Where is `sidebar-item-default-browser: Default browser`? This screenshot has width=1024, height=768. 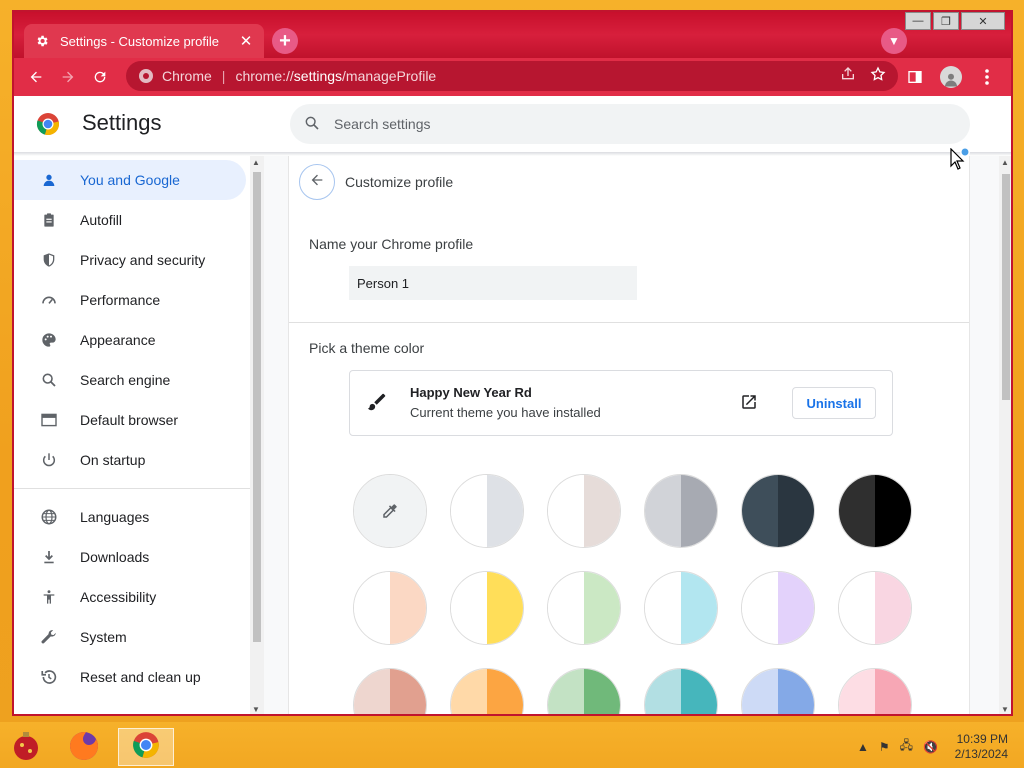 sidebar-item-default-browser: Default browser is located at coordinates (132, 420).